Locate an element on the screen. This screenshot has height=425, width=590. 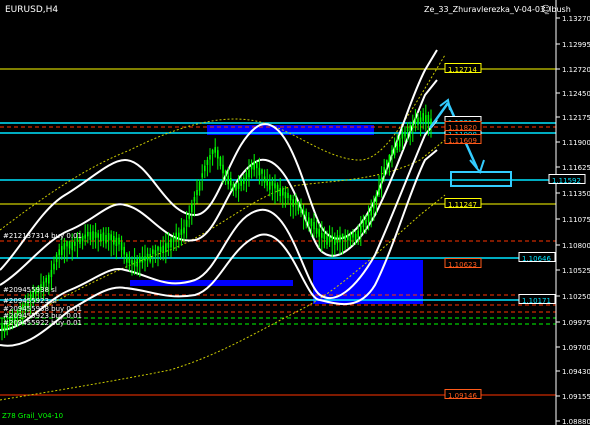
price-tick-label: 1.08880 is located at coordinates (576, 421).